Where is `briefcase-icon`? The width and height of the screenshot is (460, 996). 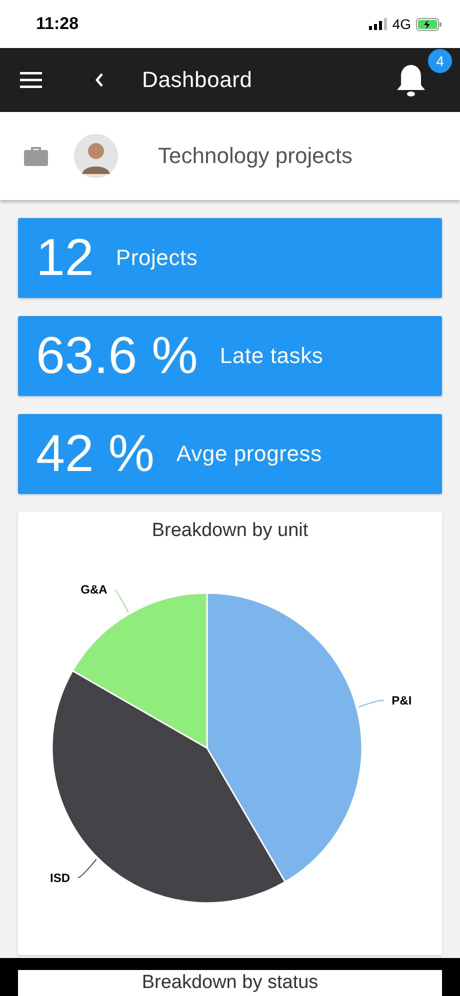
briefcase-icon is located at coordinates (36, 156).